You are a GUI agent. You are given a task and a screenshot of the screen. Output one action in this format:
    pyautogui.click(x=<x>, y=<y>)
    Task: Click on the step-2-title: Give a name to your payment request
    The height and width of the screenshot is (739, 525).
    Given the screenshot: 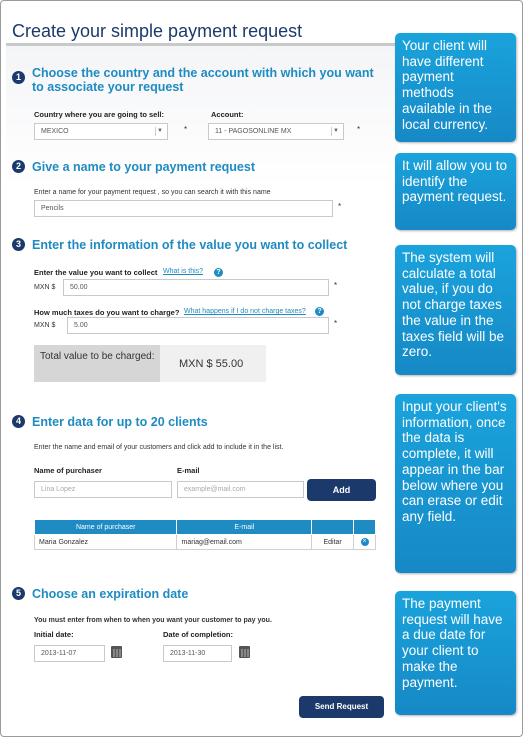 What is the action you would take?
    pyautogui.click(x=143, y=167)
    